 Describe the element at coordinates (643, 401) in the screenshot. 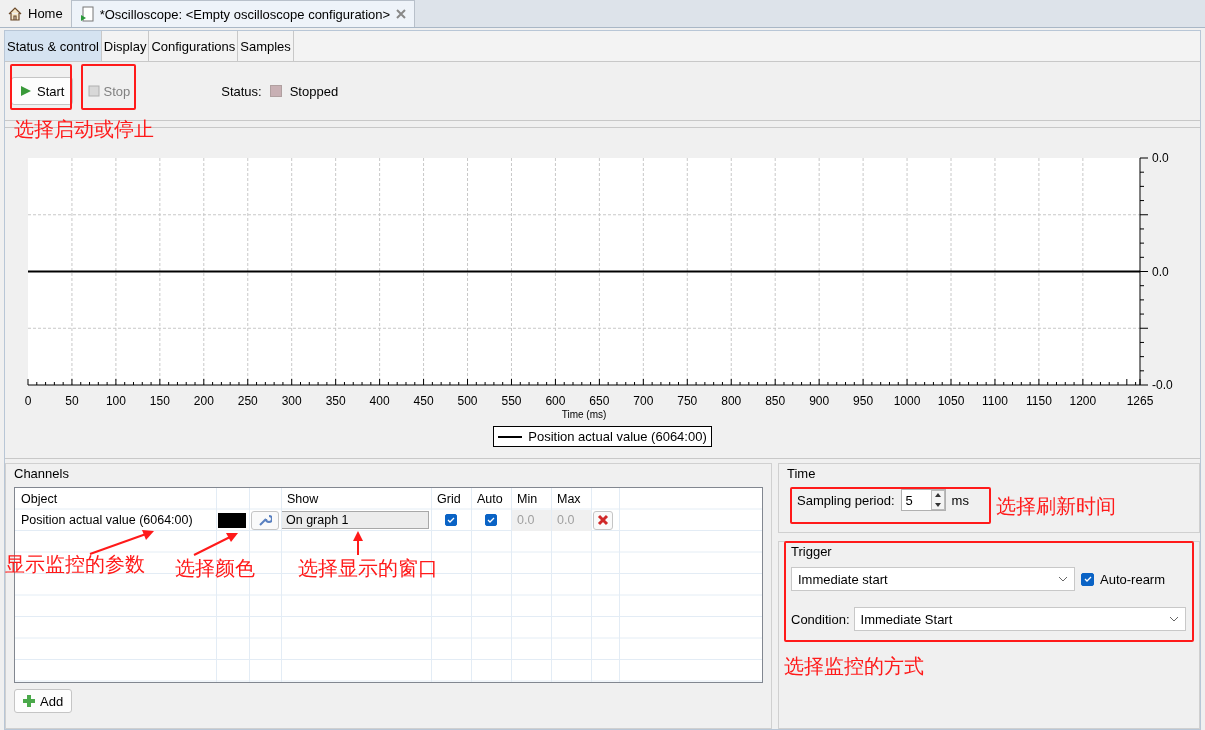

I see `x-tick-label: 700` at that location.